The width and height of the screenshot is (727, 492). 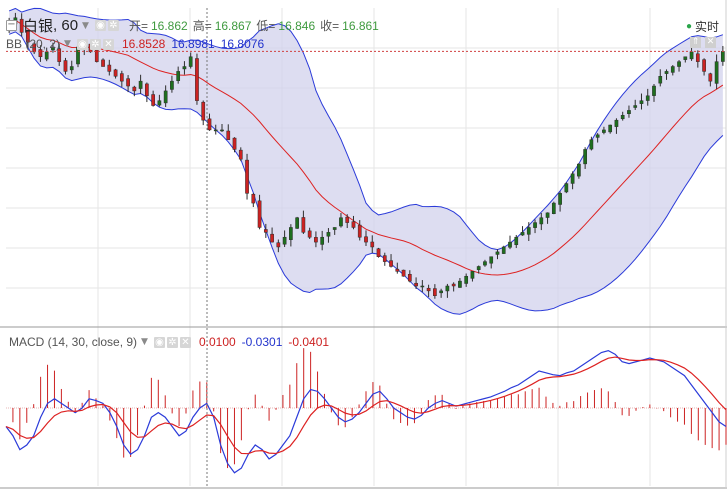 I want to click on low-label: 低=, so click(x=266, y=26).